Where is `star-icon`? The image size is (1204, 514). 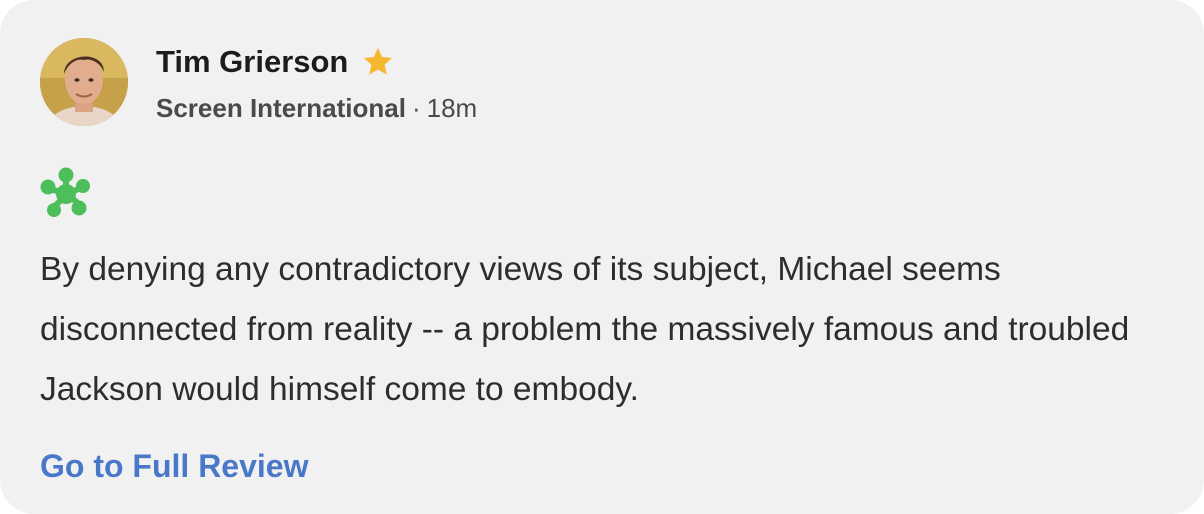 star-icon is located at coordinates (378, 62).